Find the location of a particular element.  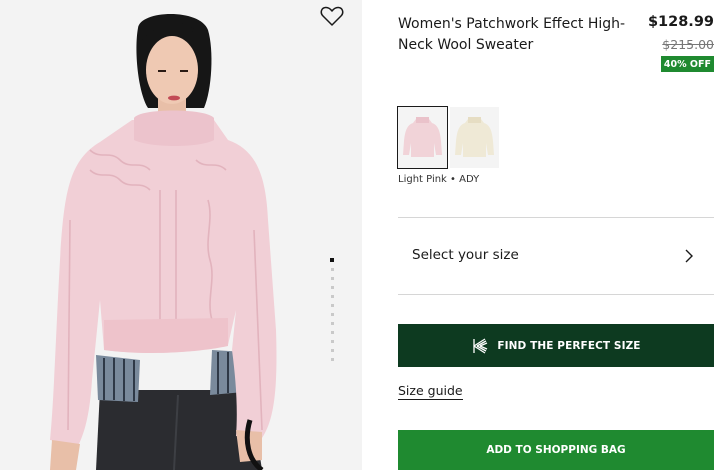

add-to-bag-button: ADD TO SHOPPING BAG is located at coordinates (556, 450).